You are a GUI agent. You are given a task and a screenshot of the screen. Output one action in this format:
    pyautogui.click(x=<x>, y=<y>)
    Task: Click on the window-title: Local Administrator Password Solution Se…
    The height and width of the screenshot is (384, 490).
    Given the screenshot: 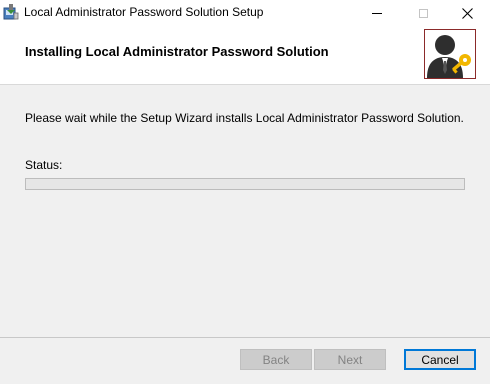 What is the action you would take?
    pyautogui.click(x=144, y=12)
    